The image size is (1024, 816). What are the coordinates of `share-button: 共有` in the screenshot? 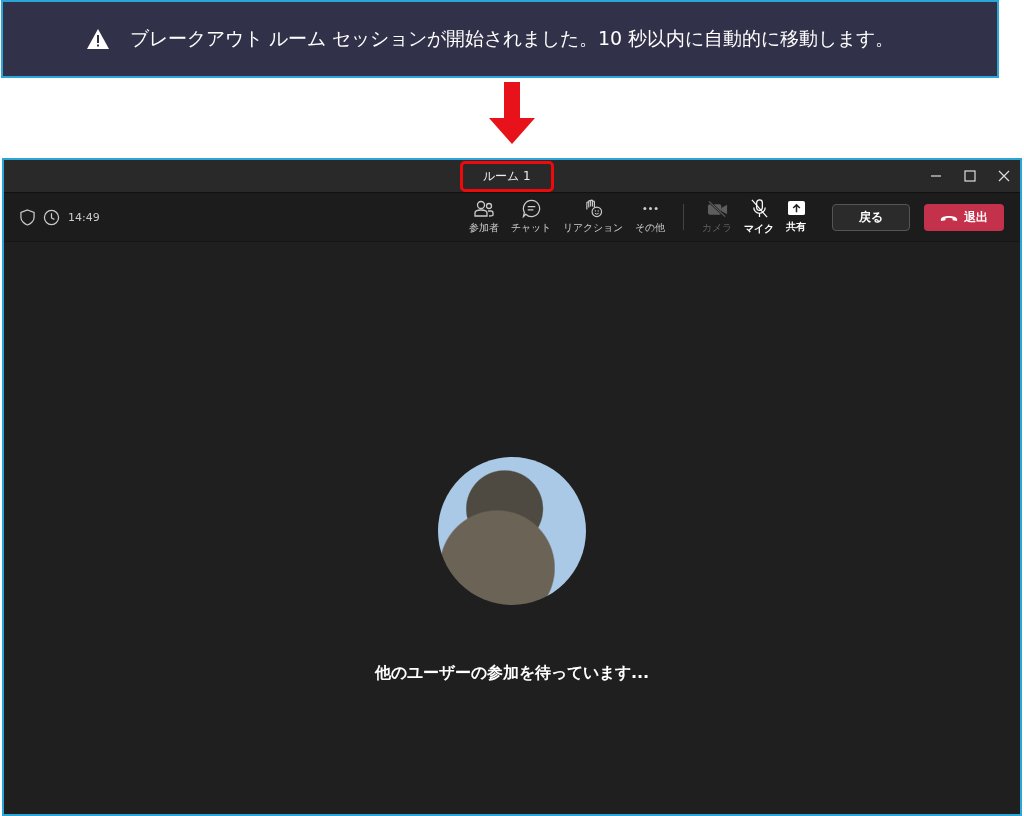 It's located at (796, 217).